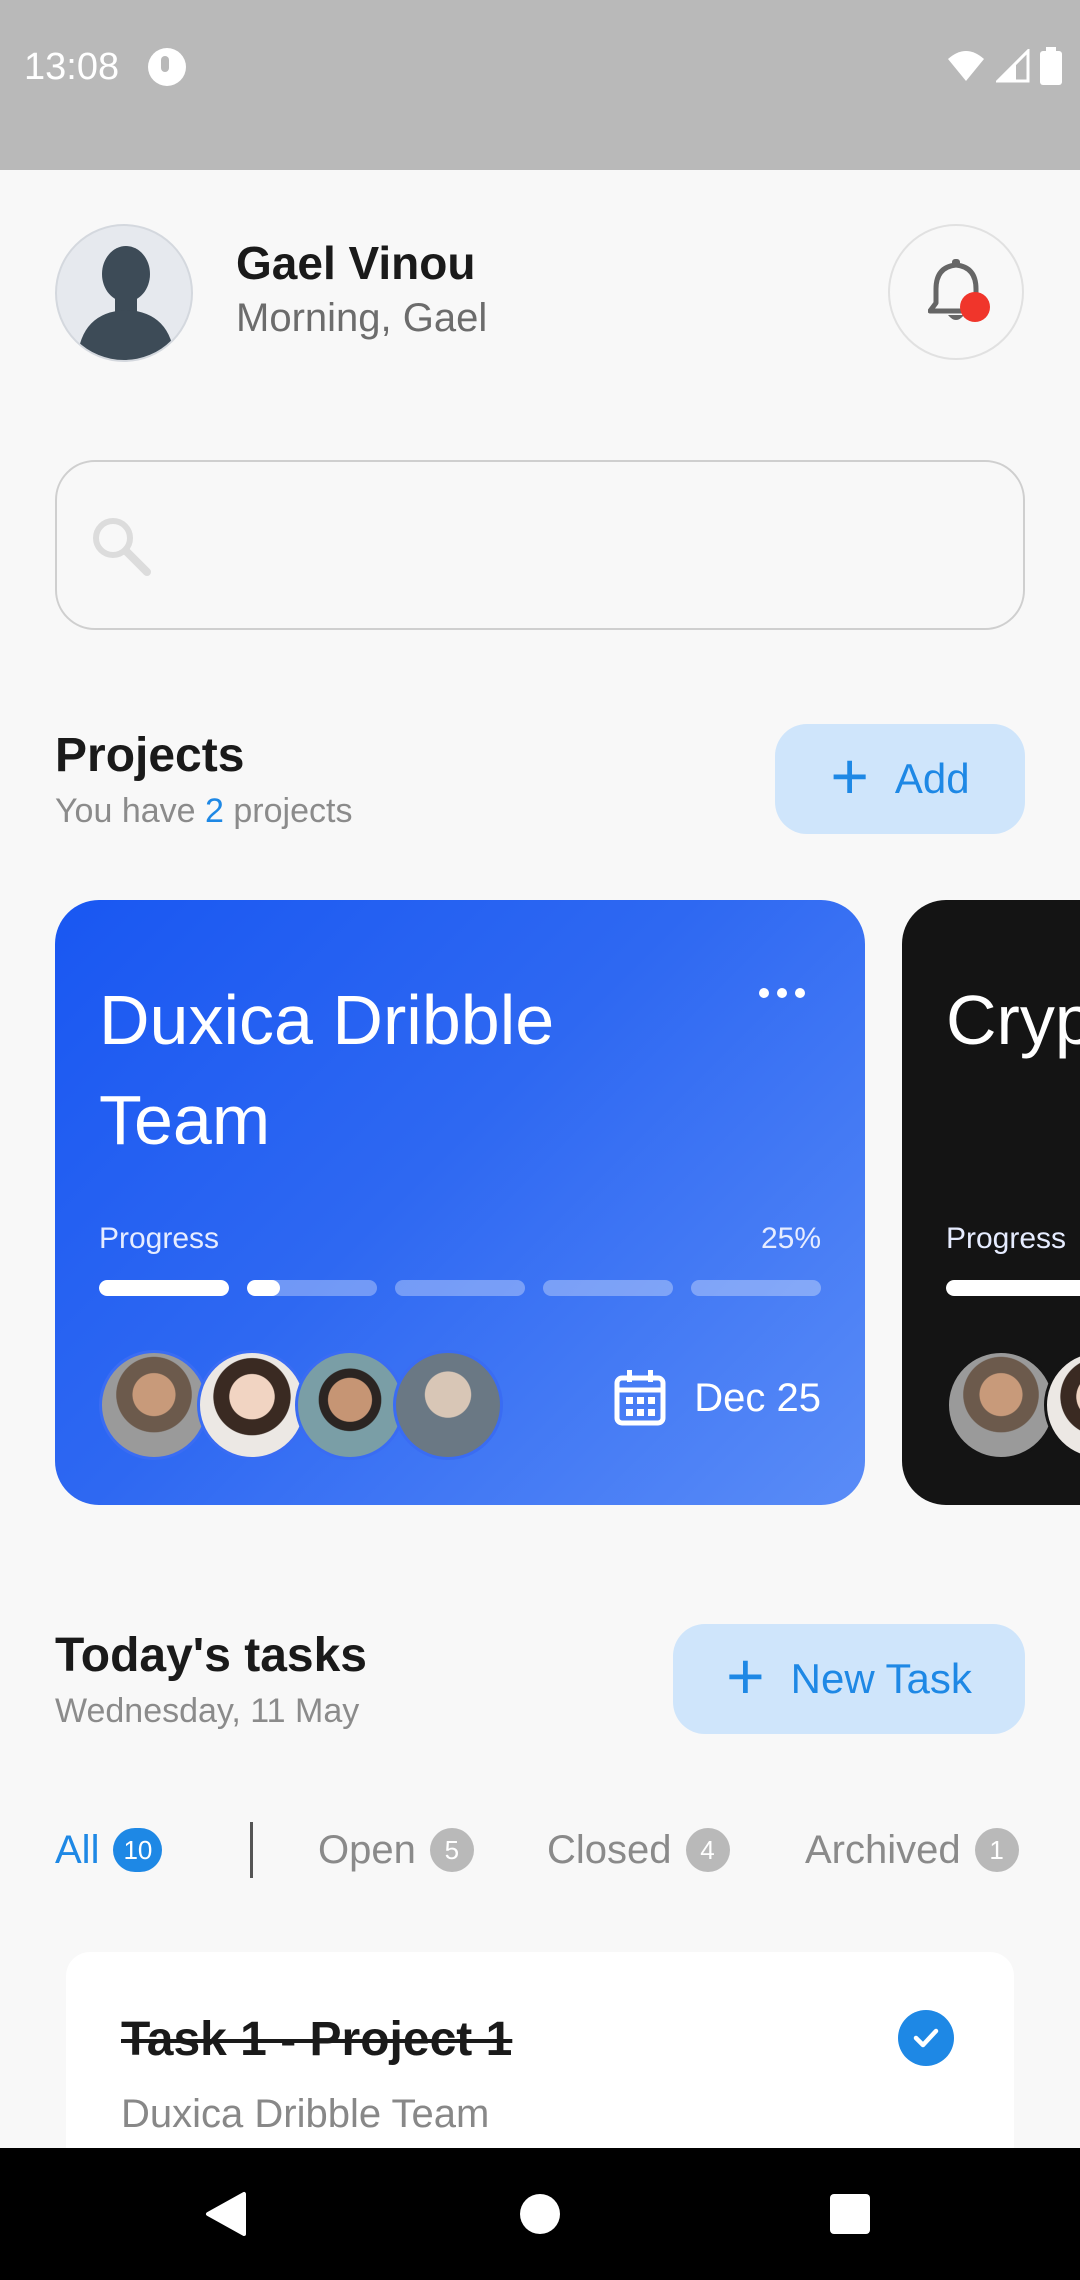  What do you see at coordinates (1013, 1020) in the screenshot?
I see `project-title: Cryp Redc` at bounding box center [1013, 1020].